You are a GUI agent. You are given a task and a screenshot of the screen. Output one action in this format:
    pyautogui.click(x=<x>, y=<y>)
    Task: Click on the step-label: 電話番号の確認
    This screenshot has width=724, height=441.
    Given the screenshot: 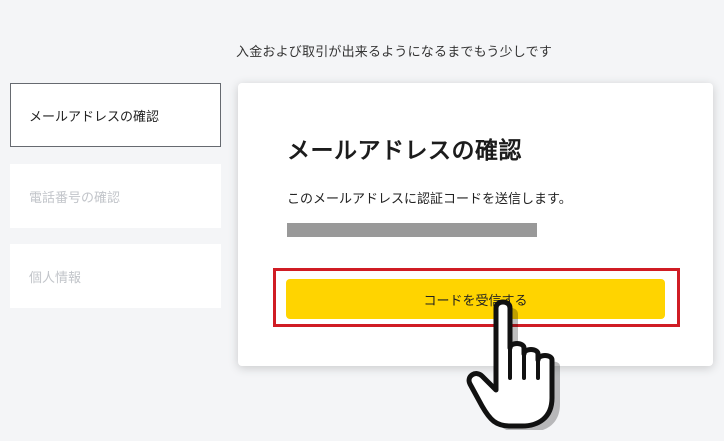 What is the action you would take?
    pyautogui.click(x=75, y=198)
    